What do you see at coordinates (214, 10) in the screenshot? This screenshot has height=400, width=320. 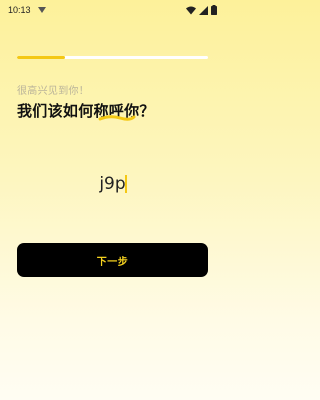 I see `battery-icon` at bounding box center [214, 10].